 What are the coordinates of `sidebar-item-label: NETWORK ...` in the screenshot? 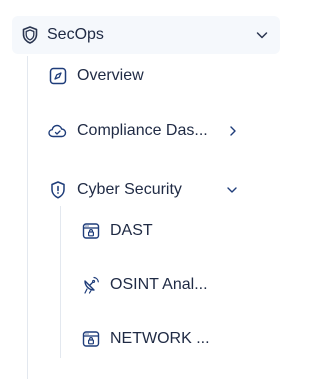 It's located at (160, 338).